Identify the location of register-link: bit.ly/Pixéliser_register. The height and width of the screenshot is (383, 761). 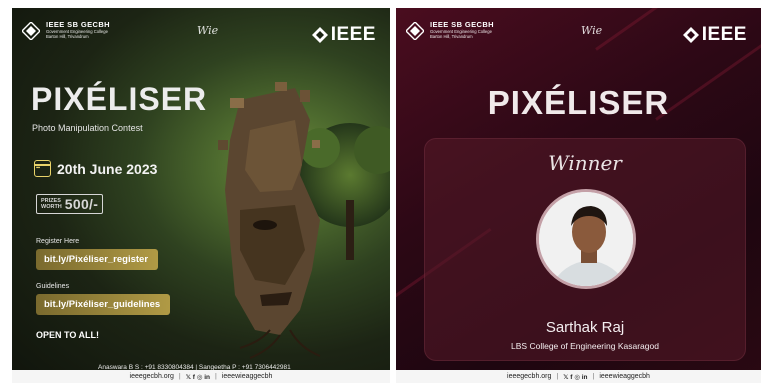
(97, 259).